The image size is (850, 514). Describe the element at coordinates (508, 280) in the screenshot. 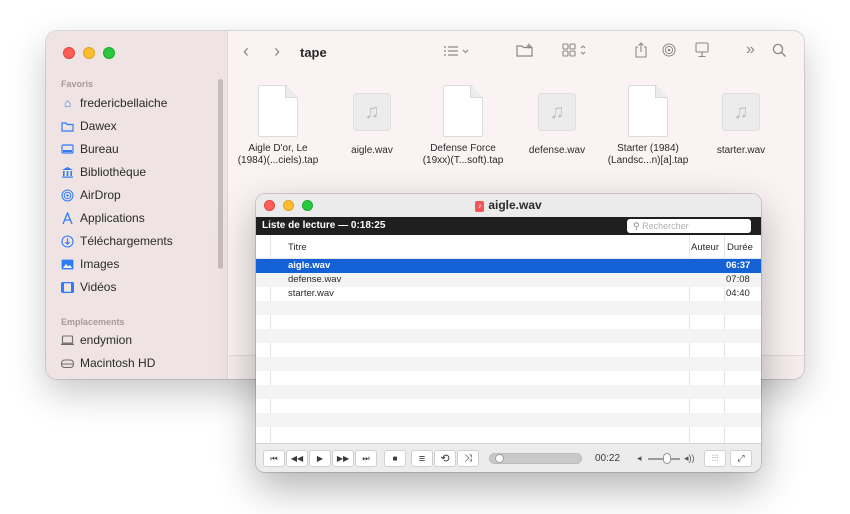

I see `playlist-row: defense.wav 07:08` at that location.